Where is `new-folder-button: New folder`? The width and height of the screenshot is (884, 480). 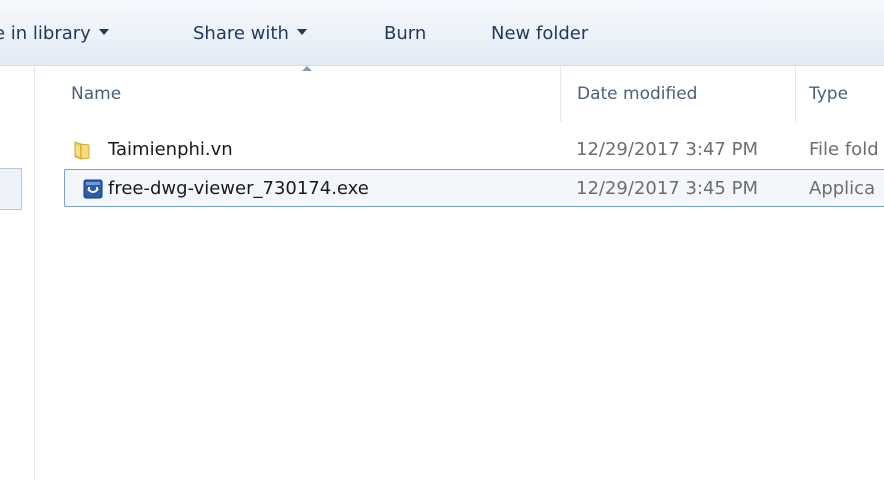
new-folder-button: New folder is located at coordinates (539, 34).